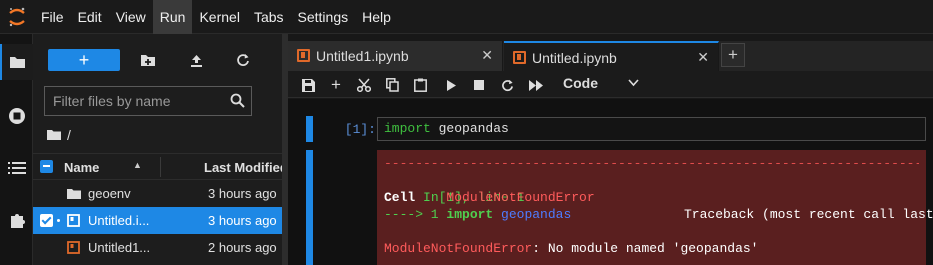 Image resolution: width=933 pixels, height=265 pixels. I want to click on file-filter-box, so click(148, 101).